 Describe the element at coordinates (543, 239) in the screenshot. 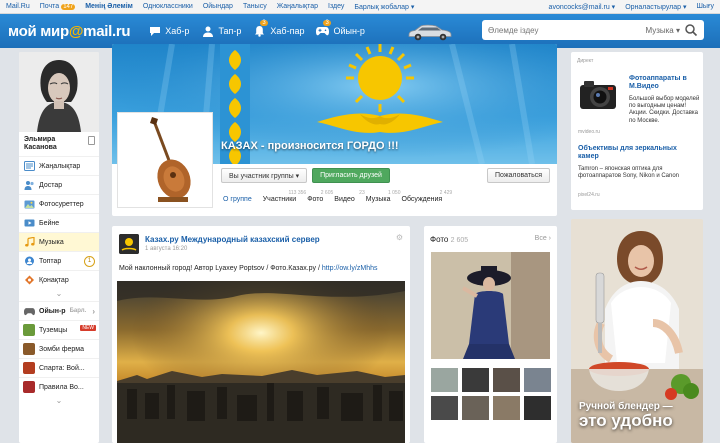

I see `photos-view-all-link: Все ›` at that location.